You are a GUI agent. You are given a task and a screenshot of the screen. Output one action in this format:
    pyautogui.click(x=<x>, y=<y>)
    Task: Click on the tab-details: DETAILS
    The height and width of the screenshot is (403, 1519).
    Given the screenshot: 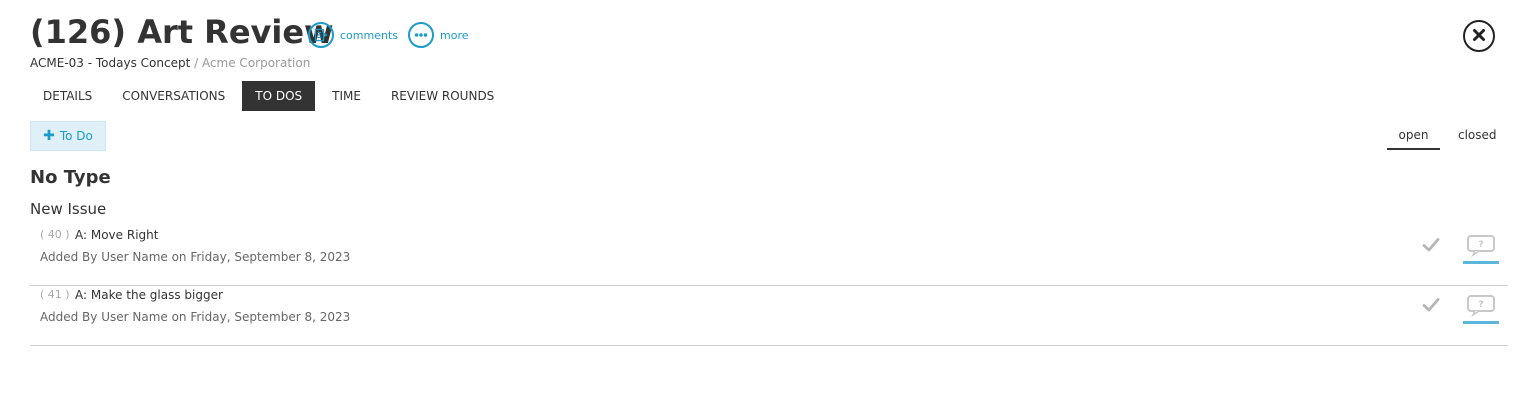 What is the action you would take?
    pyautogui.click(x=67, y=96)
    